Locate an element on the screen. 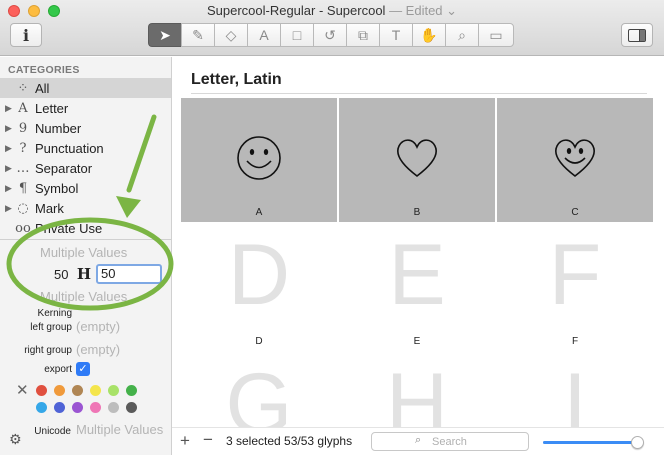 This screenshot has width=664, height=455. glyph-cell: C is located at coordinates (575, 160).